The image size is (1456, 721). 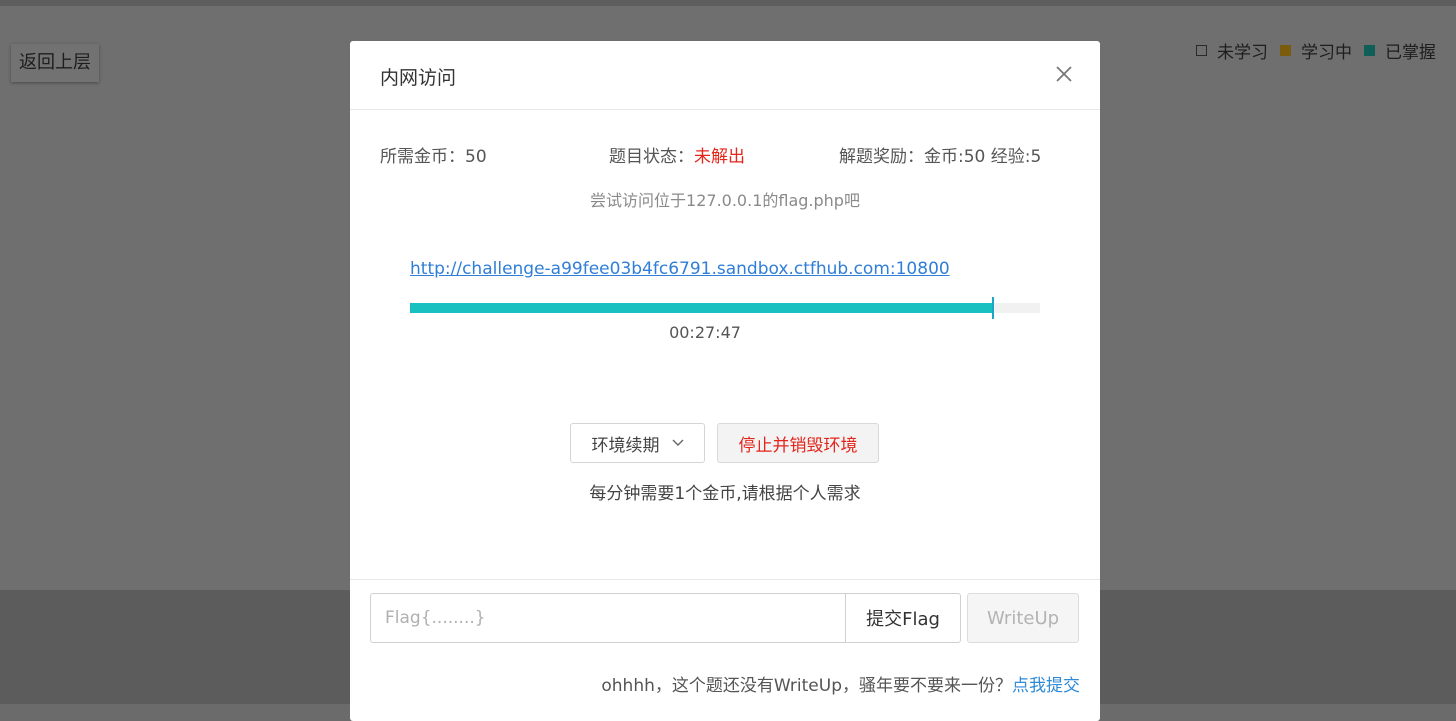 I want to click on status-legend: 未学习 学习中 已掌握, so click(x=1310, y=50).